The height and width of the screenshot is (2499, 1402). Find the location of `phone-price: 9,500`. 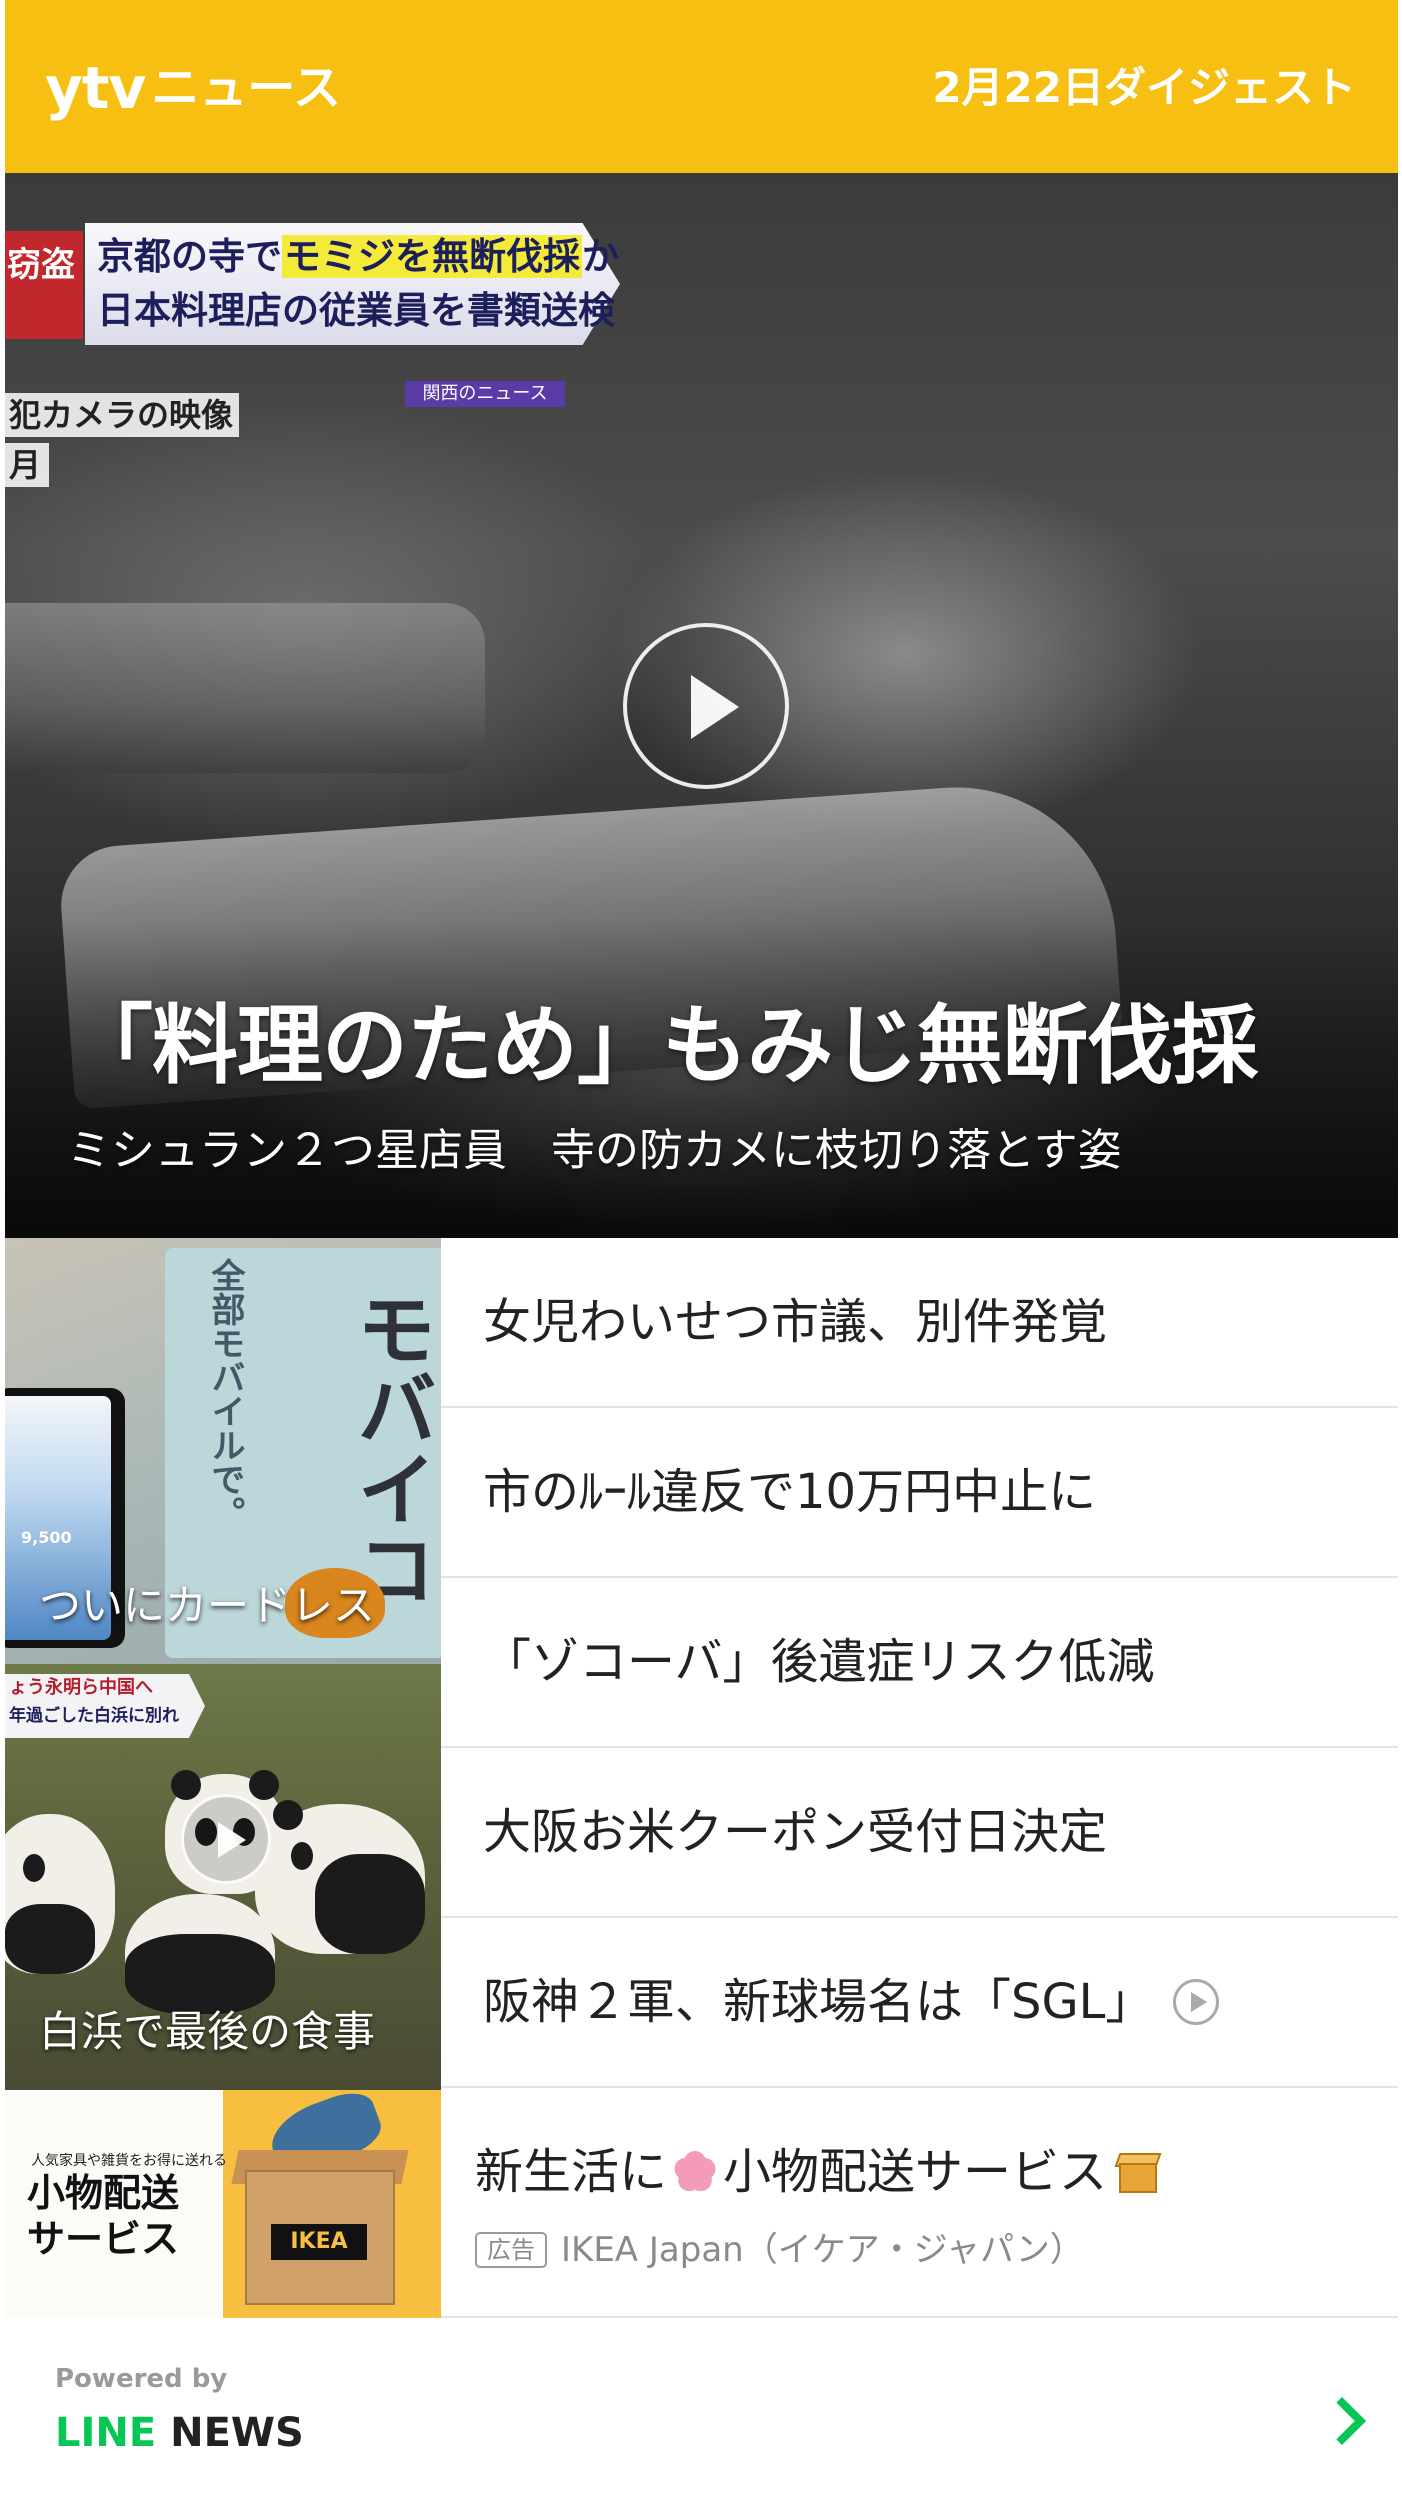

phone-price: 9,500 is located at coordinates (46, 1537).